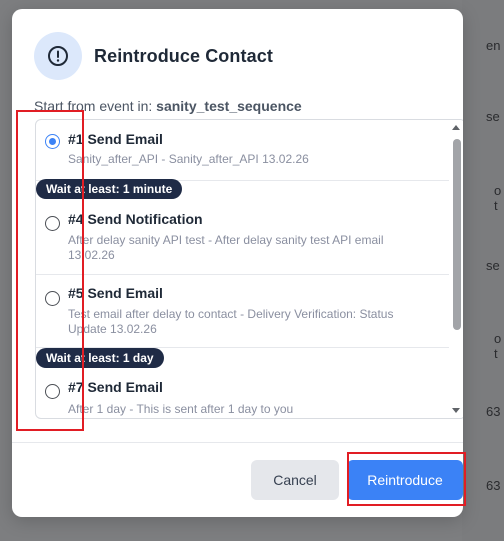  I want to click on scrollbar-thumb, so click(457, 234).